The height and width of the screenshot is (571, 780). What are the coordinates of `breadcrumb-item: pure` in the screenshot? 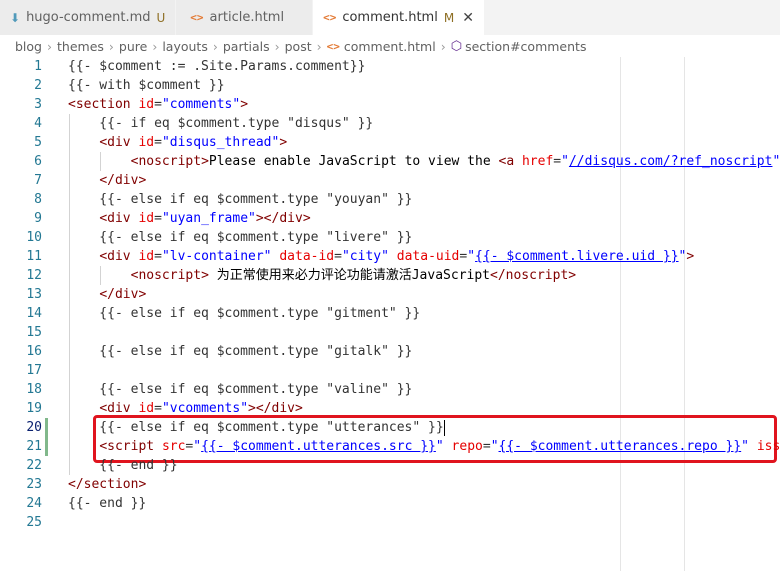 It's located at (133, 46).